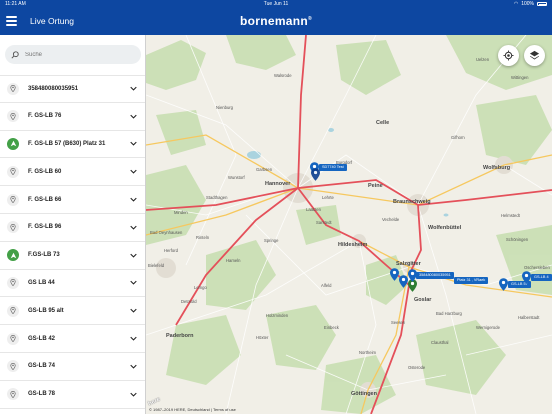 The height and width of the screenshot is (414, 552). I want to click on locate-button, so click(508, 55).